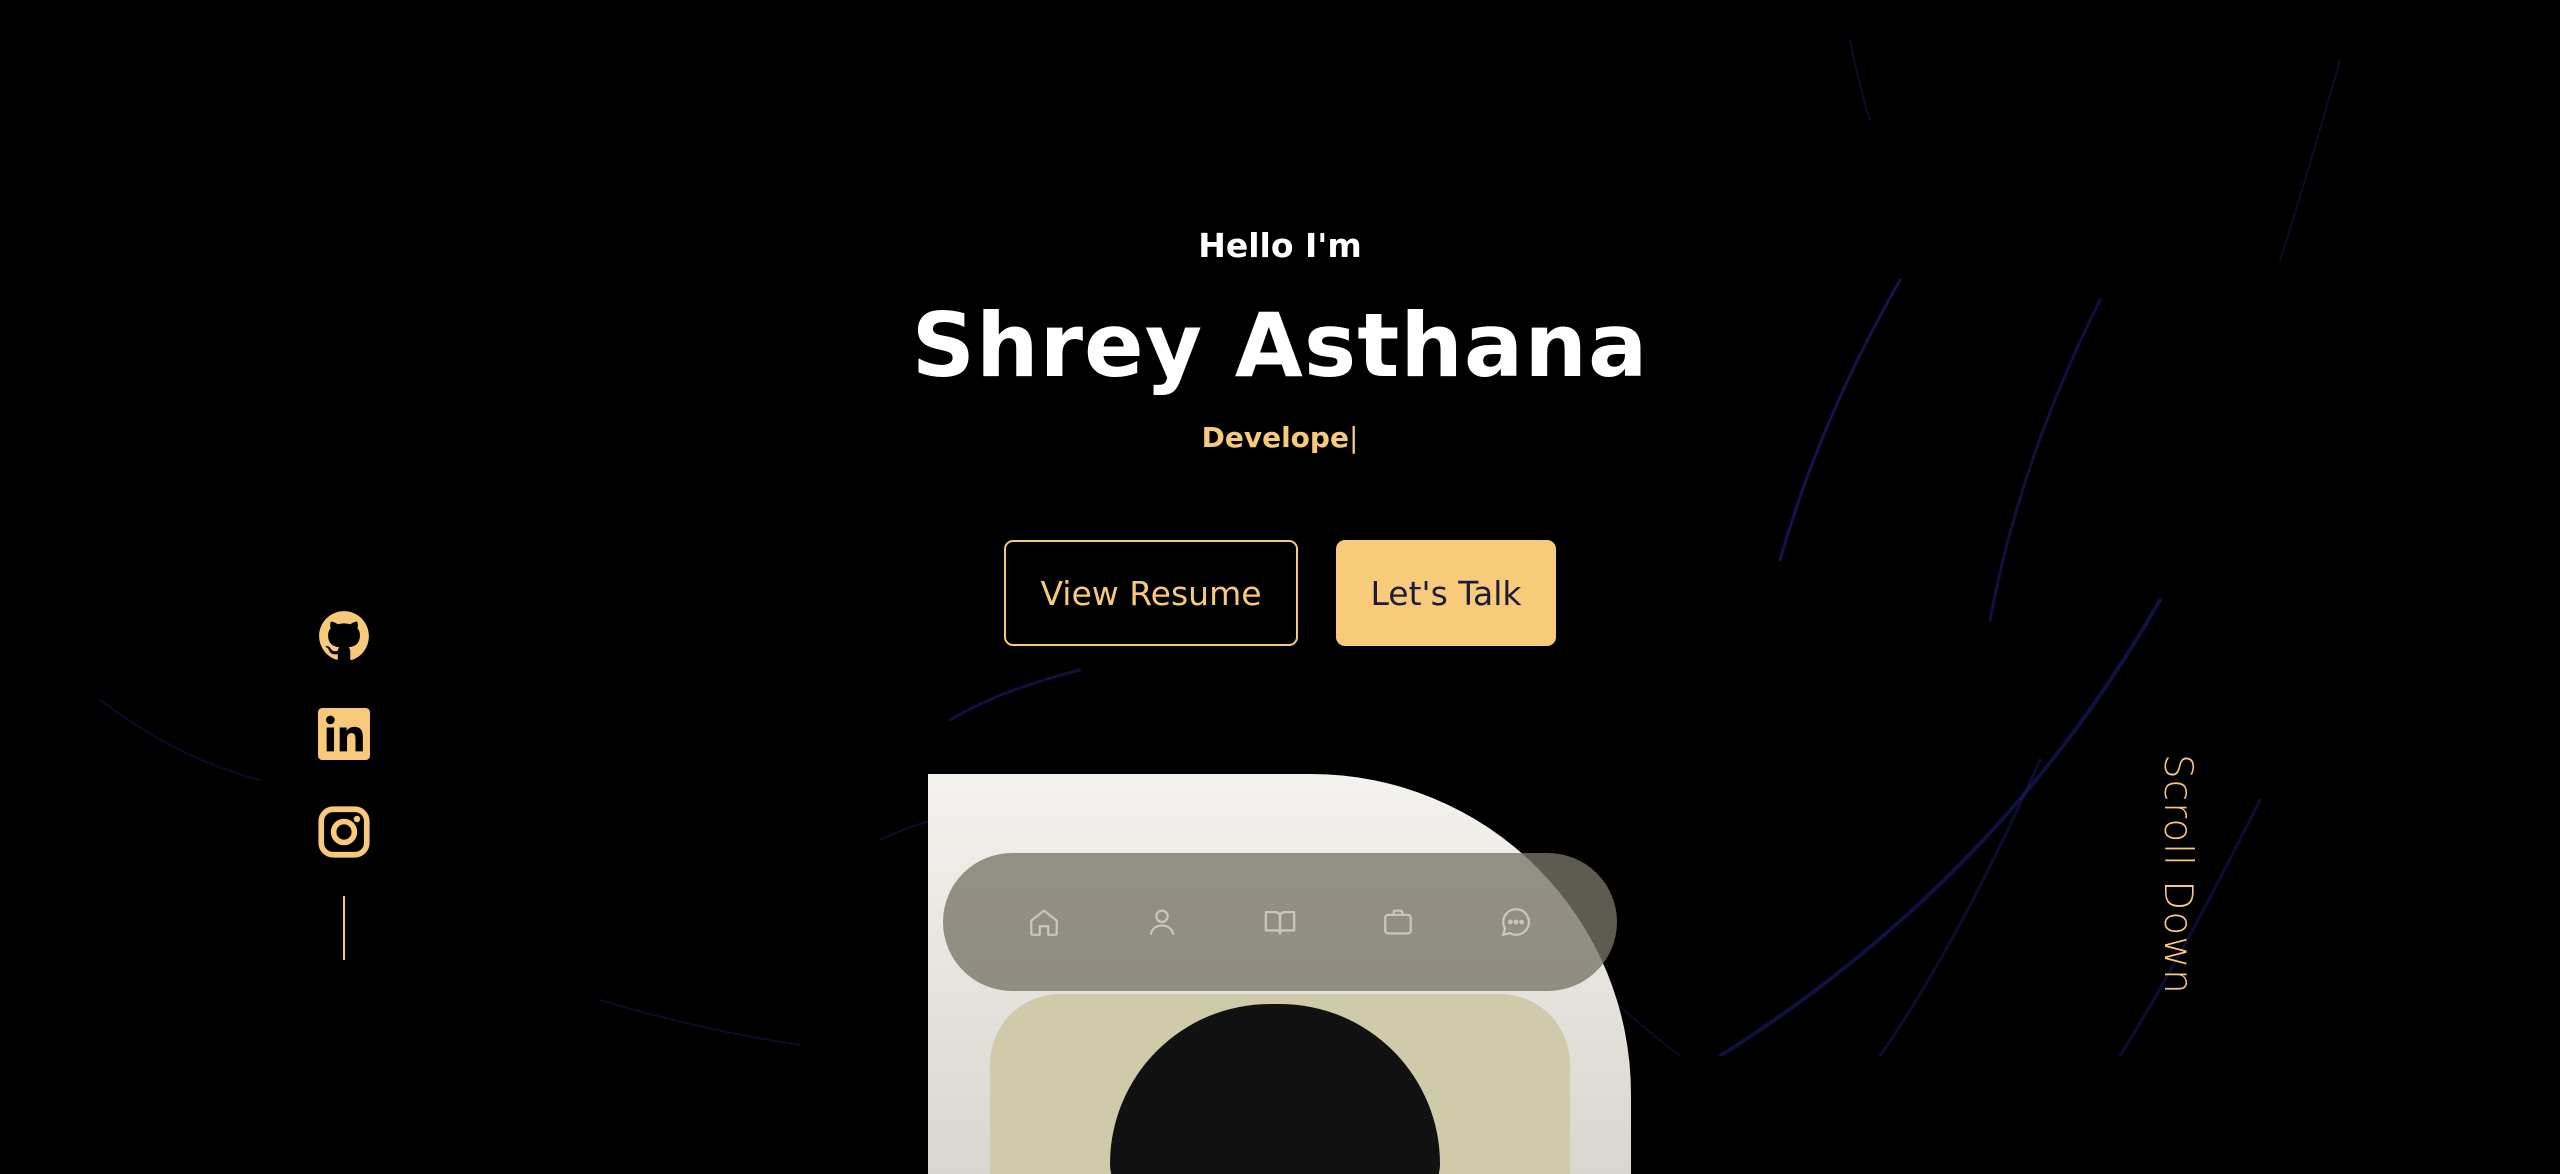 The width and height of the screenshot is (2560, 1174). I want to click on github-link, so click(344, 636).